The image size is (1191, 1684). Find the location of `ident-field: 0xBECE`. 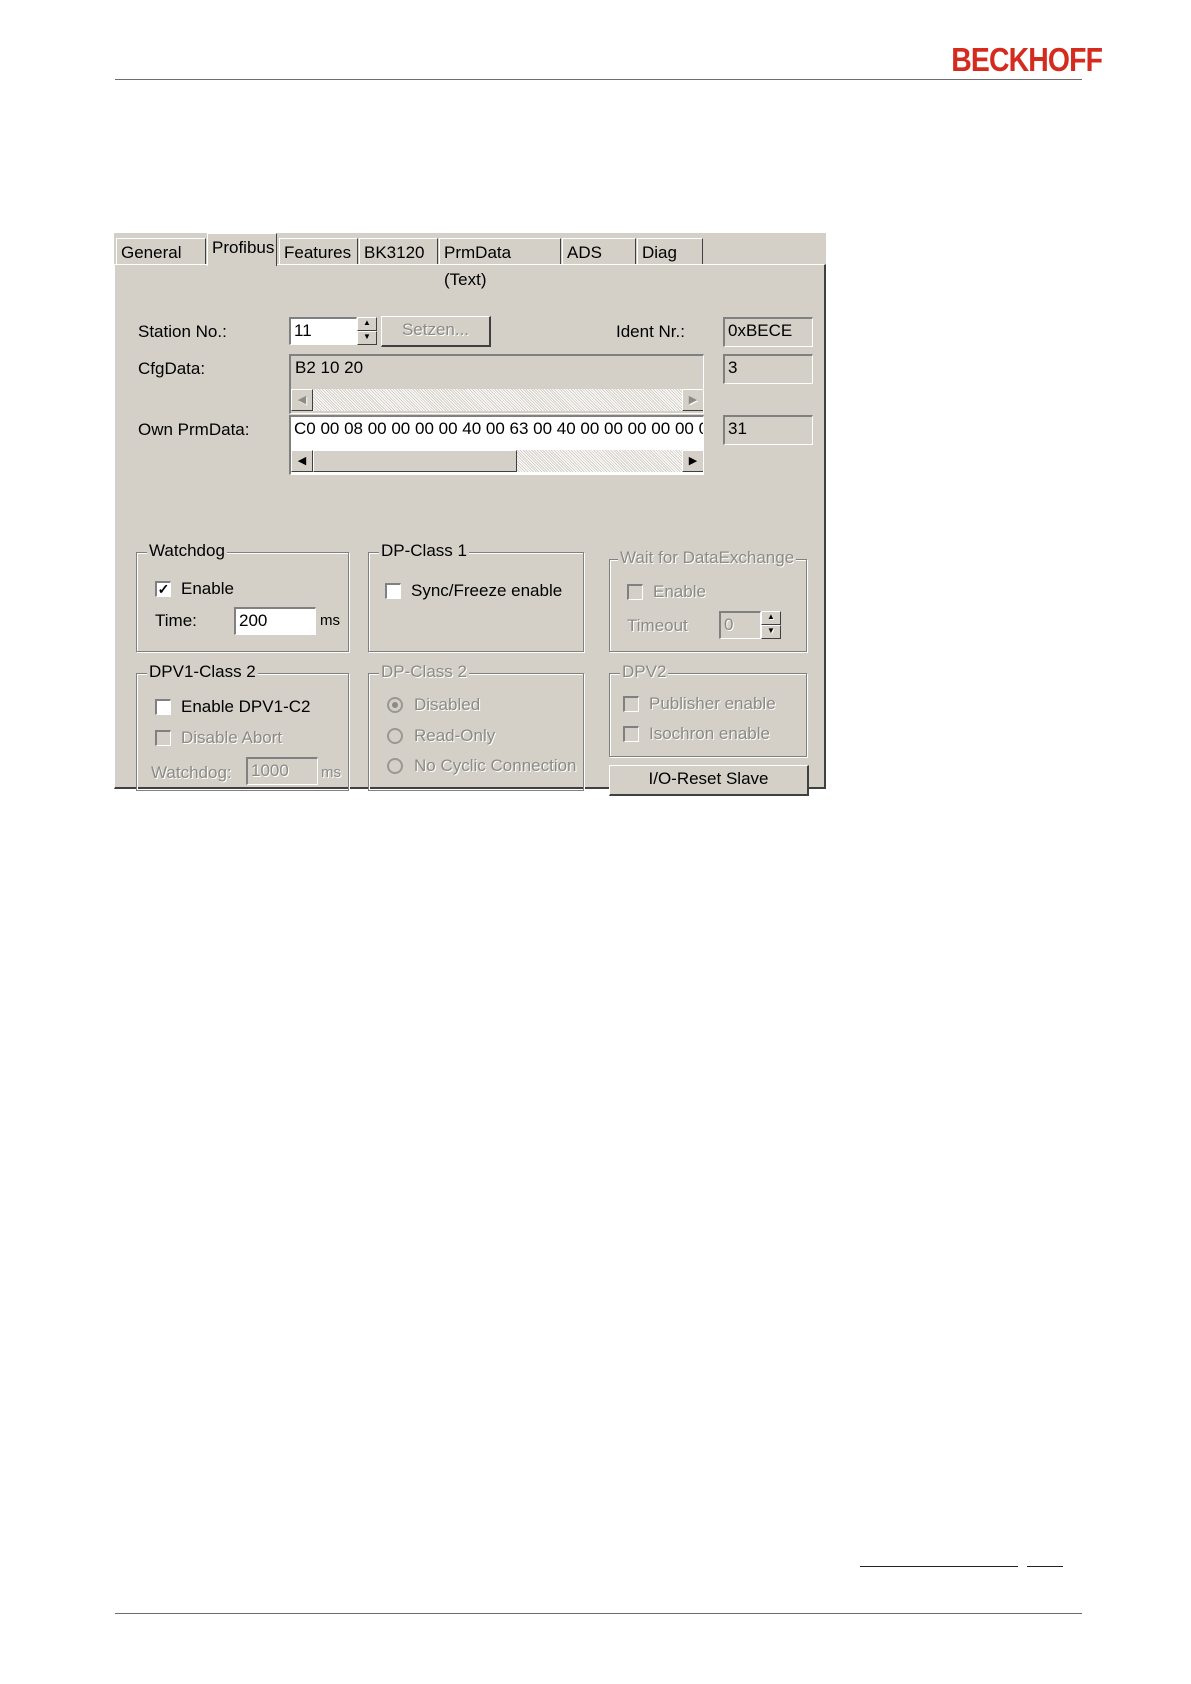

ident-field: 0xBECE is located at coordinates (768, 332).